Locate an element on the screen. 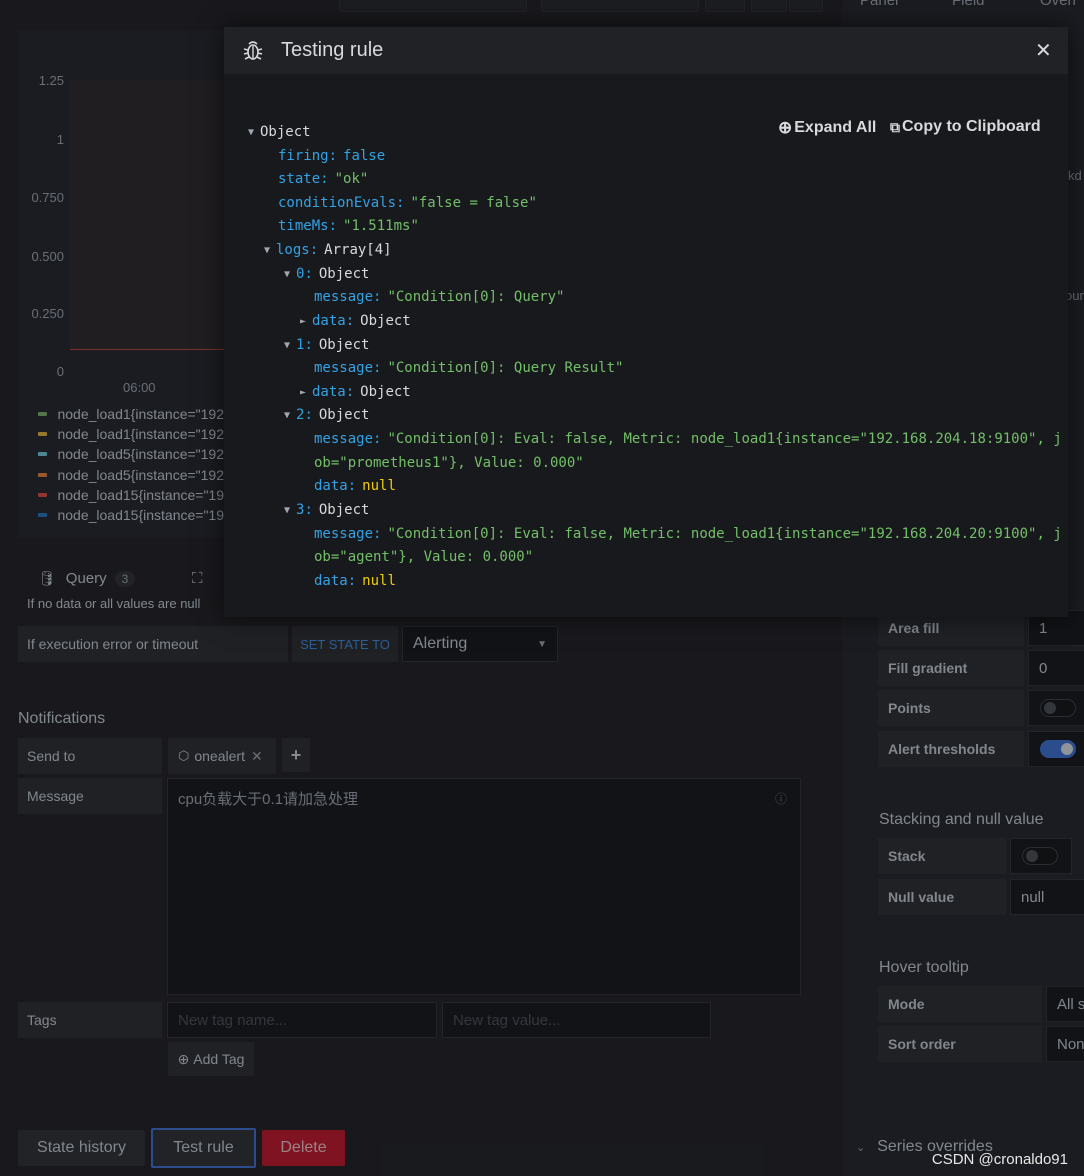 Image resolution: width=1084 pixels, height=1176 pixels. database-icon: 🛢 is located at coordinates (47, 578).